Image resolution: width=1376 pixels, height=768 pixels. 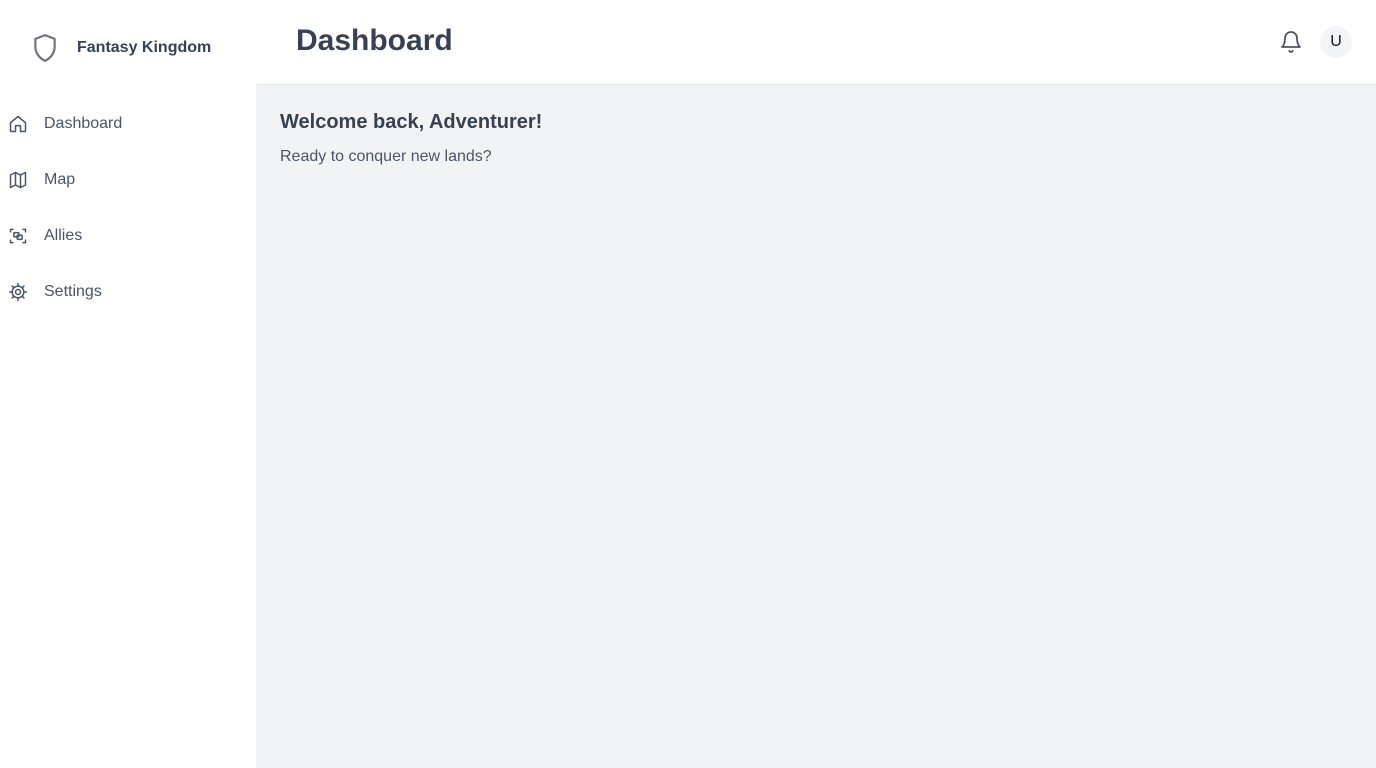 What do you see at coordinates (63, 235) in the screenshot?
I see `sidebar-item-label: Allies` at bounding box center [63, 235].